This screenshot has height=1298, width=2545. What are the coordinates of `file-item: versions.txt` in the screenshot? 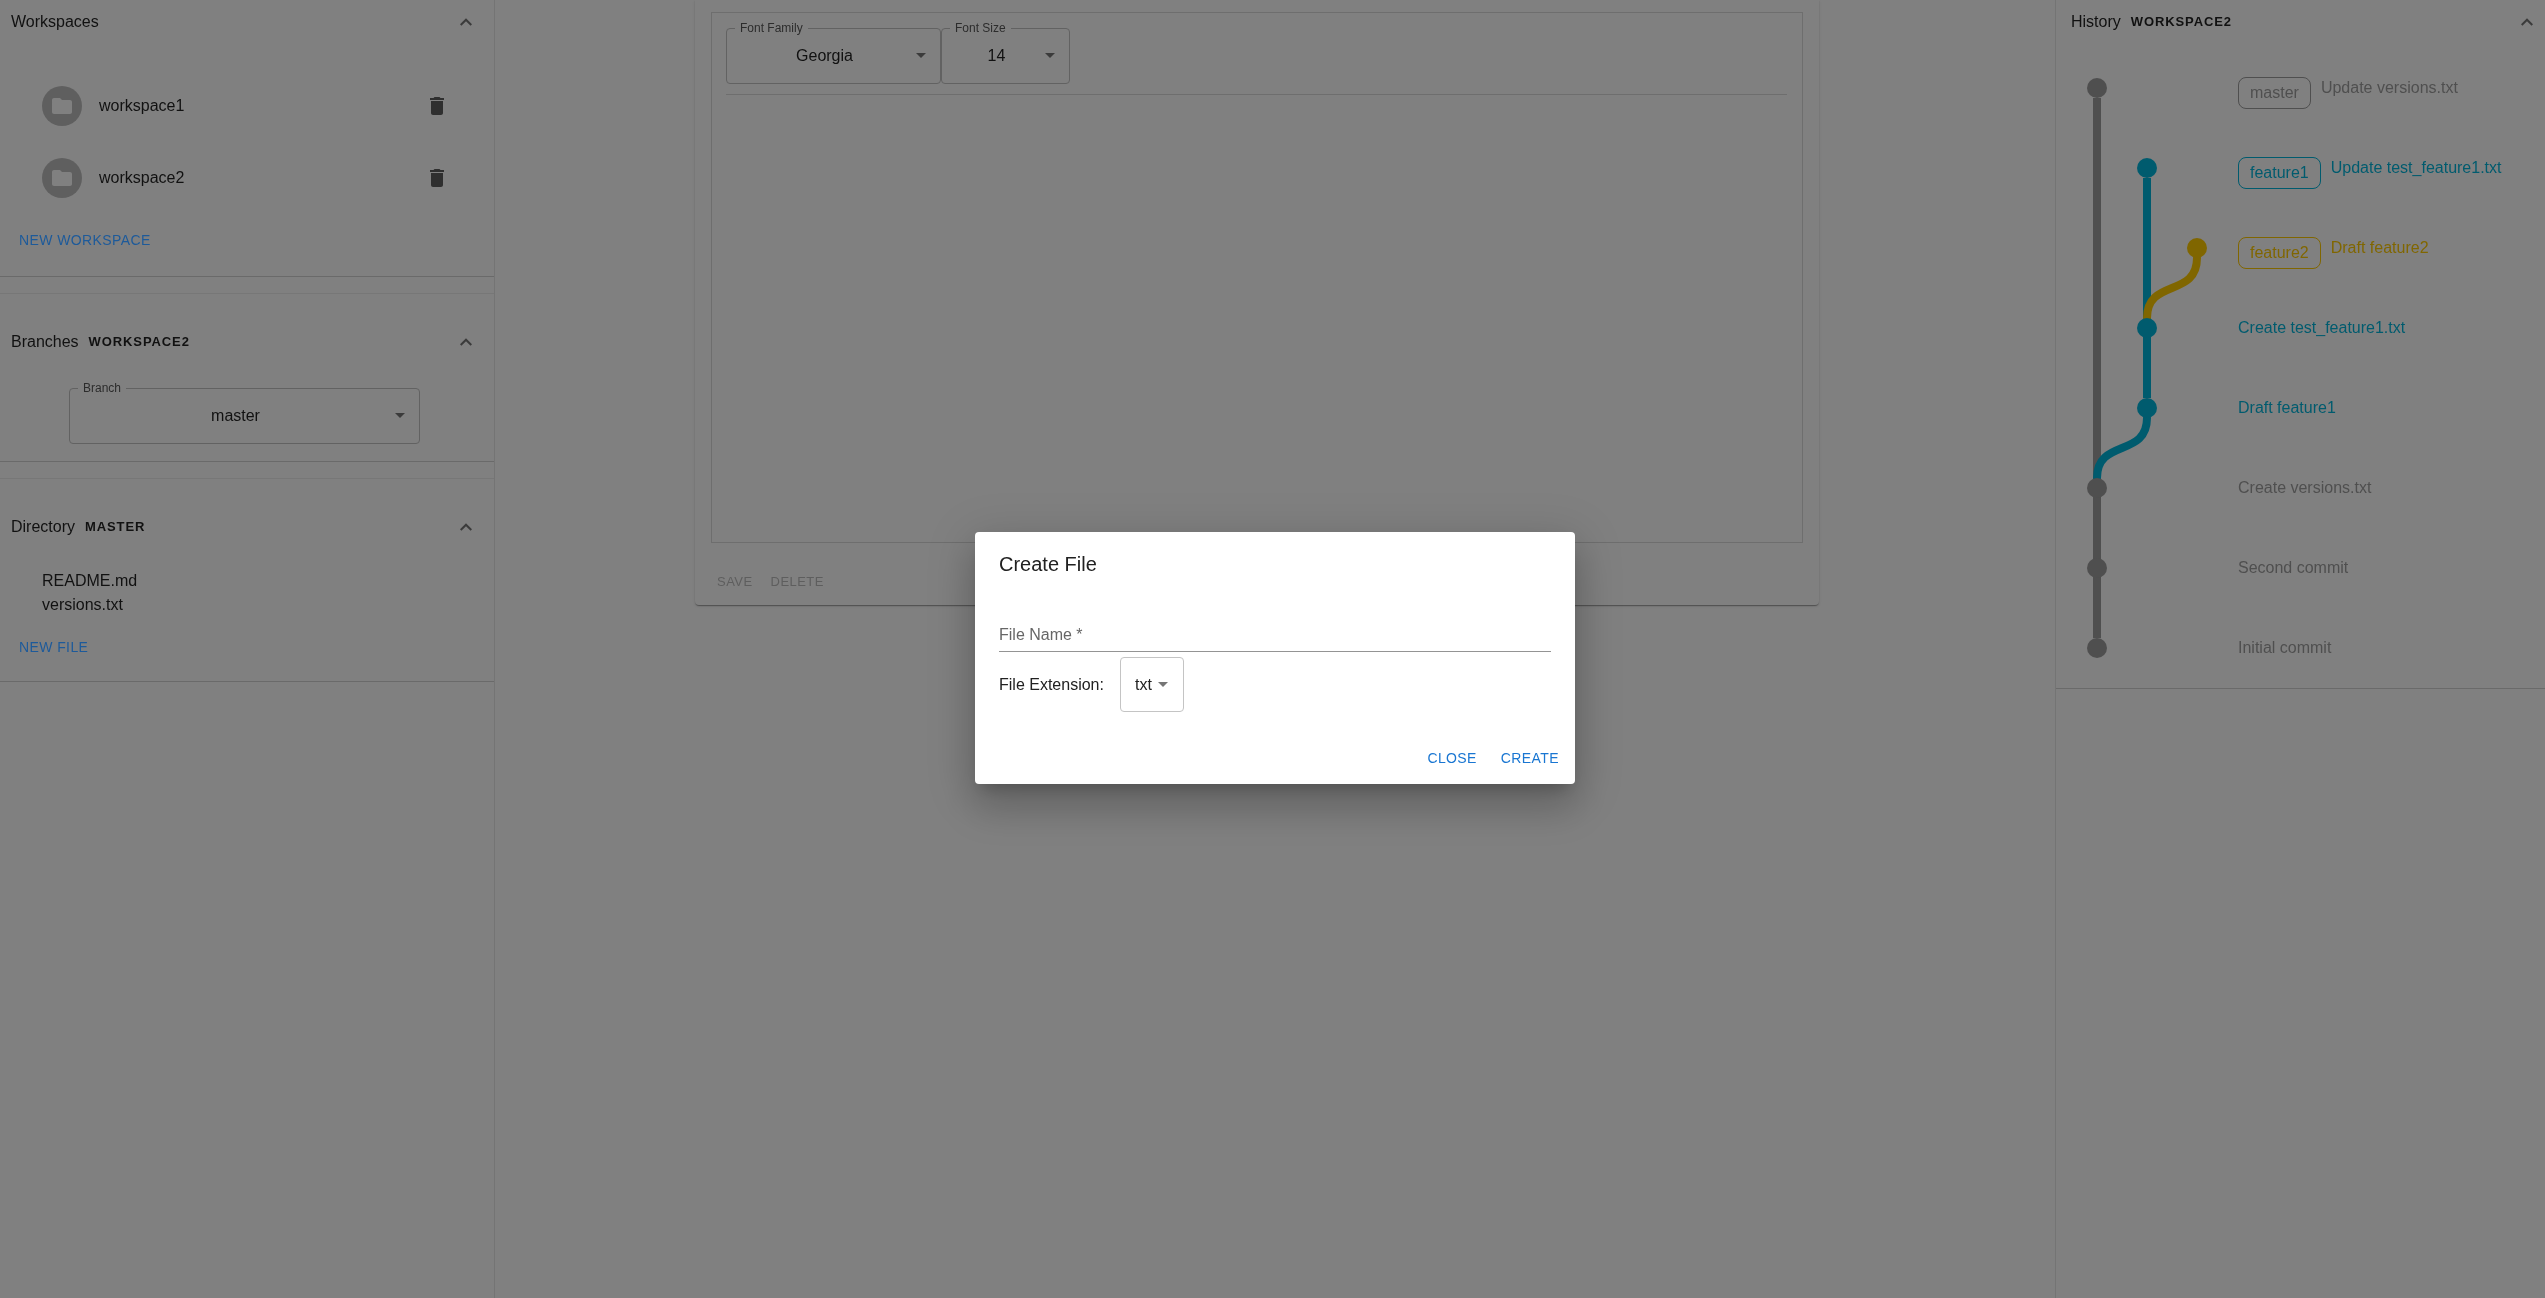 It's located at (82, 605).